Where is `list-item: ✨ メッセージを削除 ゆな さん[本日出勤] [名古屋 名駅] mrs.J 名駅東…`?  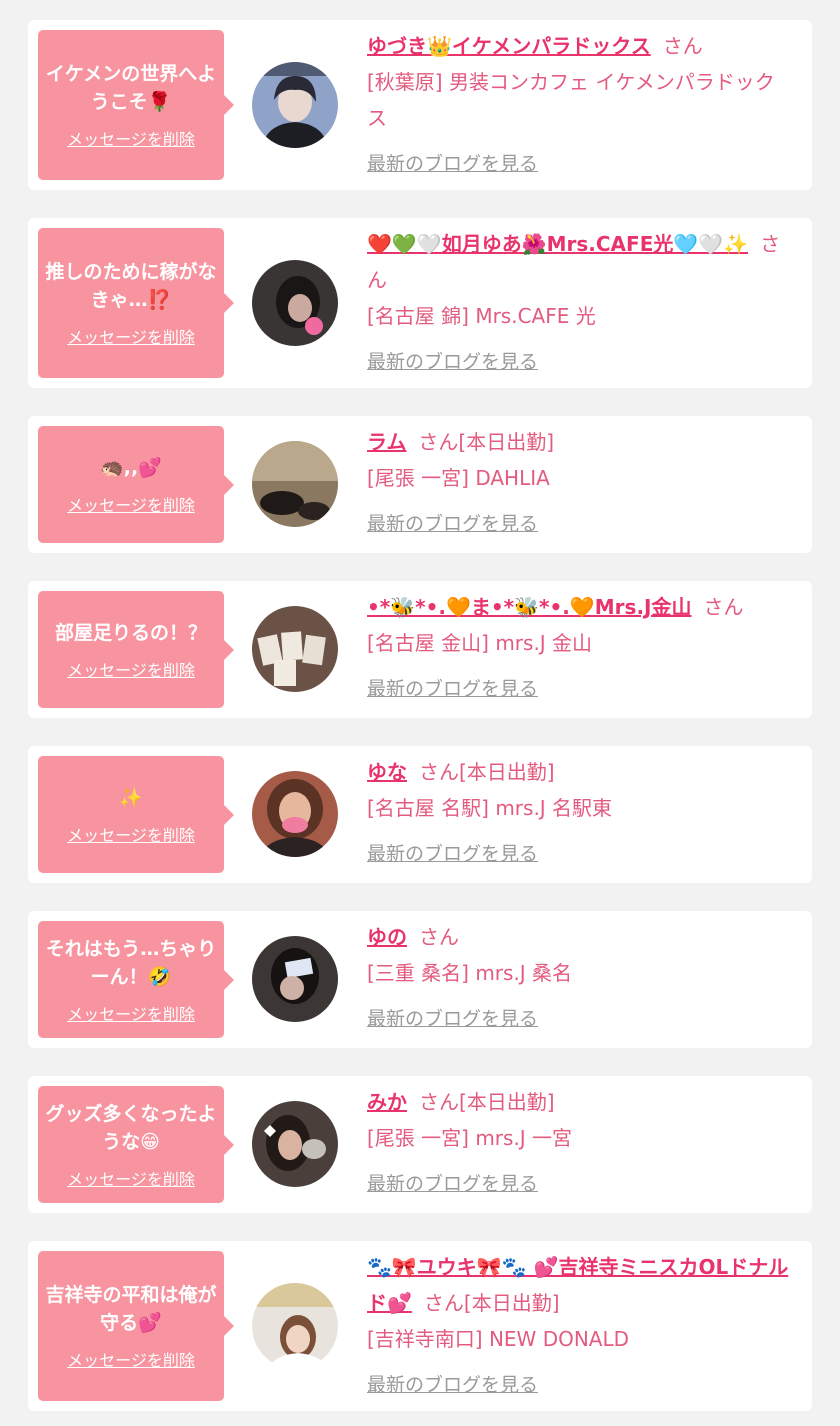 list-item: ✨ メッセージを削除 ゆな さん[本日出勤] [名古屋 名駅] mrs.J 名駅東… is located at coordinates (420, 814).